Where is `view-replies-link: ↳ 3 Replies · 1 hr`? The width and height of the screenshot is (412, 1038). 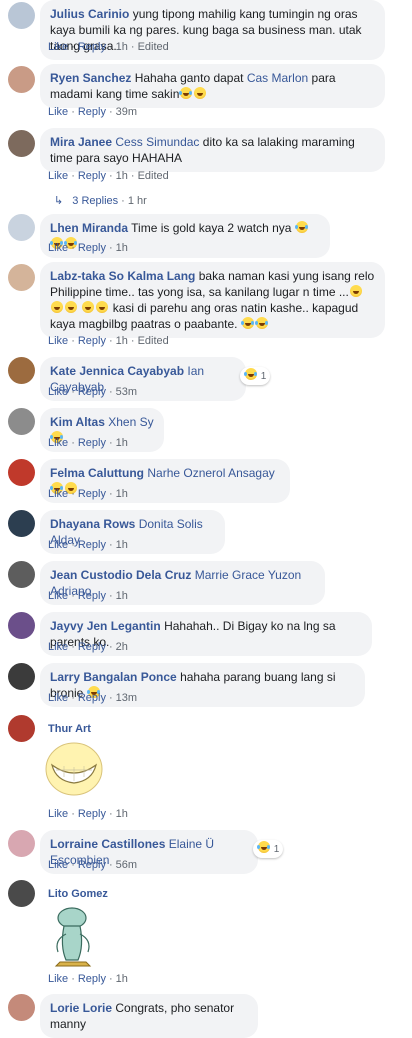
view-replies-link: ↳ 3 Replies · 1 hr is located at coordinates (100, 200).